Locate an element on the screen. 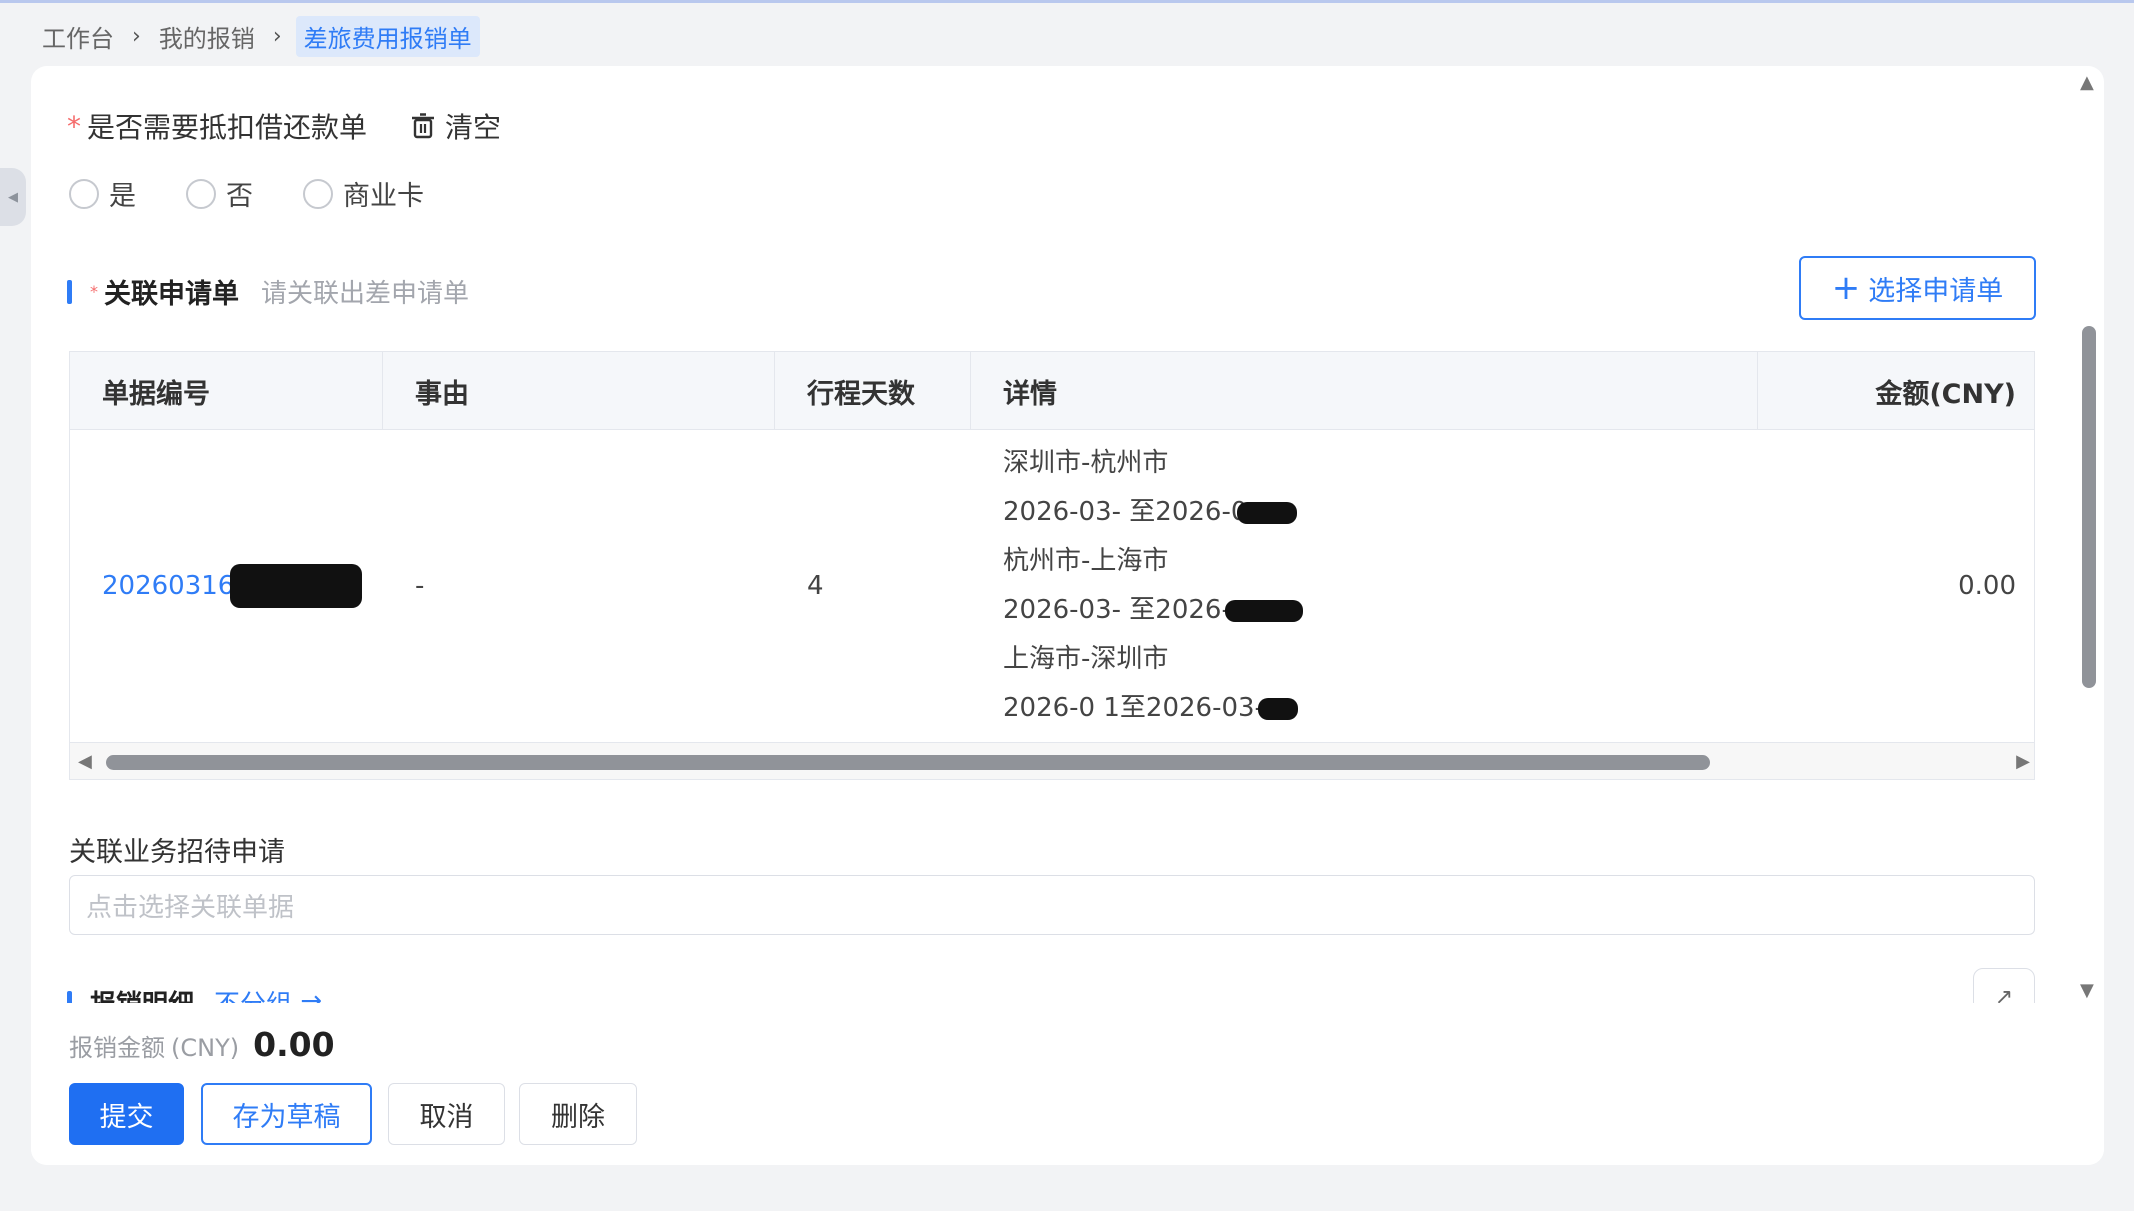 The image size is (2134, 1211). radio-yes: 是 is located at coordinates (102, 193).